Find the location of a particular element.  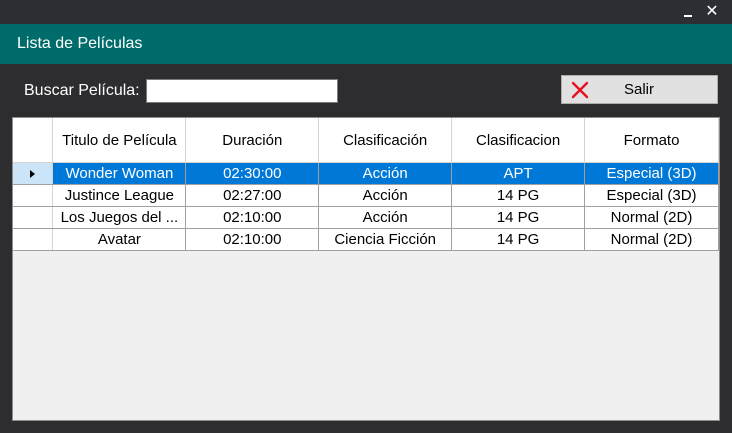

current-row-arrow-icon is located at coordinates (33, 174).